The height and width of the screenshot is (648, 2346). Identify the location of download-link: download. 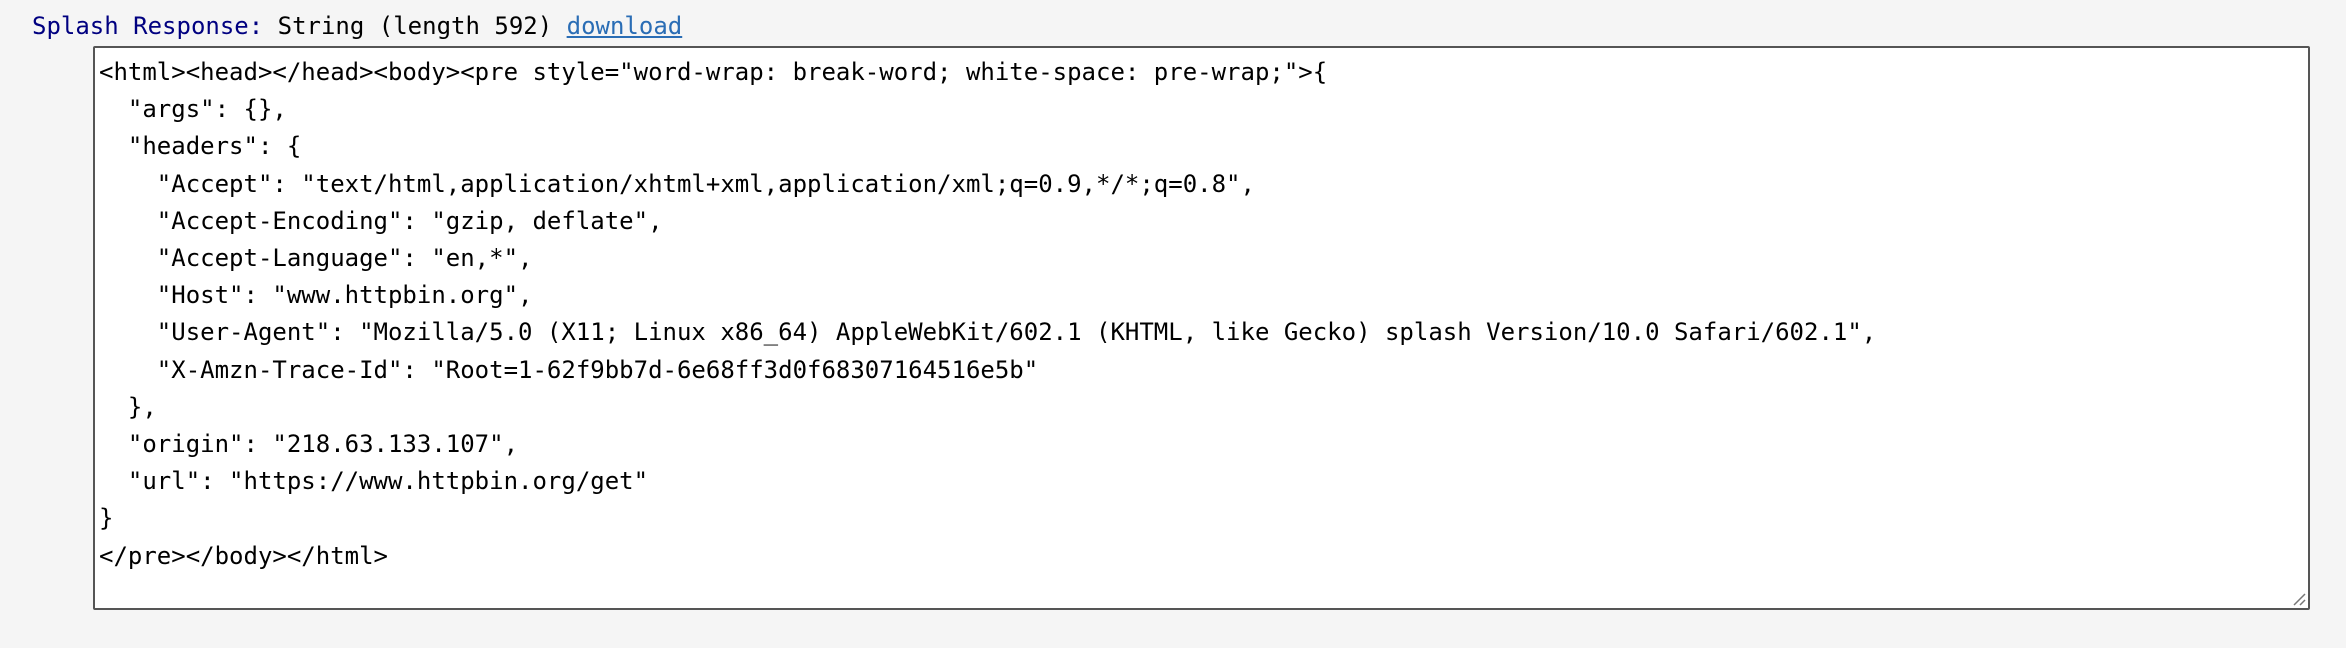
(625, 26).